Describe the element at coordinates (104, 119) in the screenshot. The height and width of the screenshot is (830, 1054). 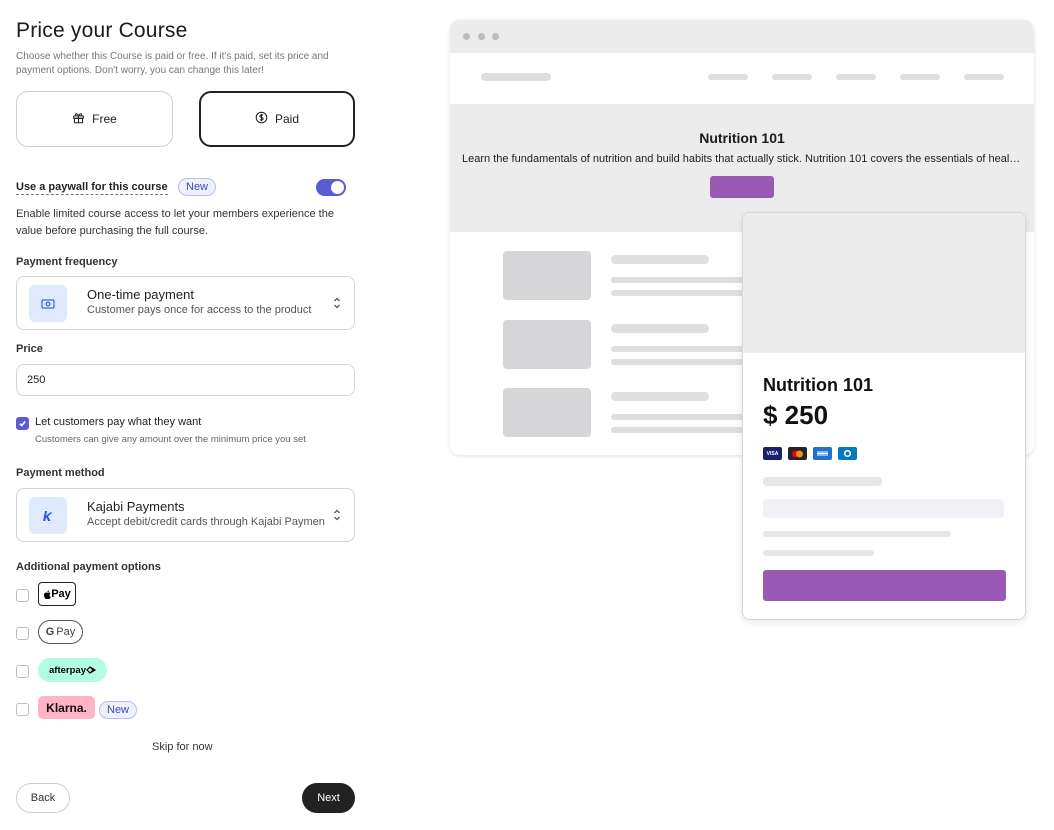
I see `free-option-label: Free` at that location.